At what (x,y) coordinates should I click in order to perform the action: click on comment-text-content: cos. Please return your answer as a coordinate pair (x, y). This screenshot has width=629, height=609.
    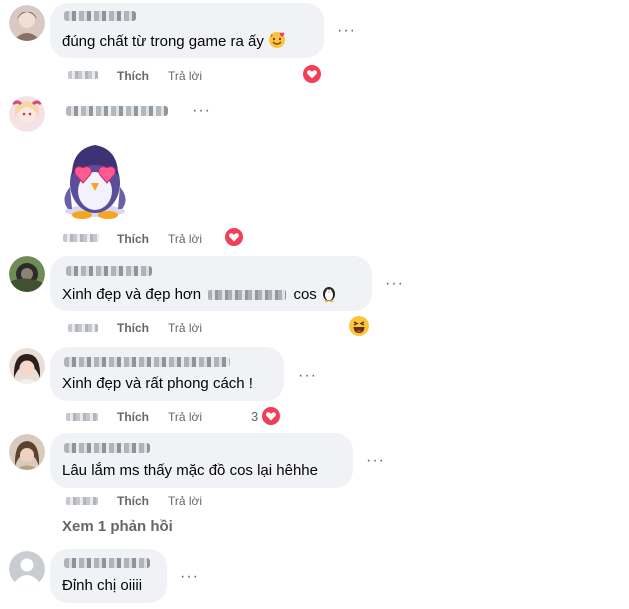
    Looking at the image, I should click on (305, 294).